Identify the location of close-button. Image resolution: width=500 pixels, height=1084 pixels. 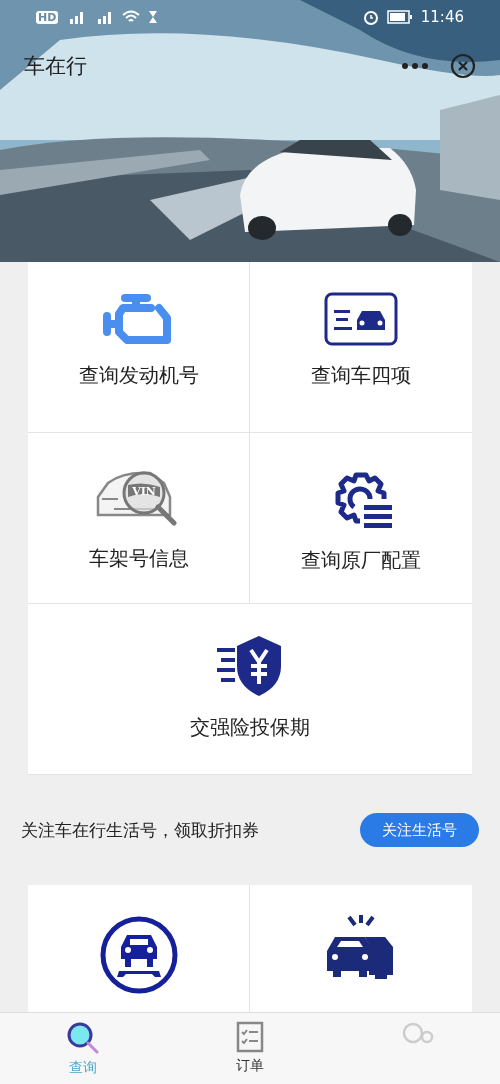
(463, 66).